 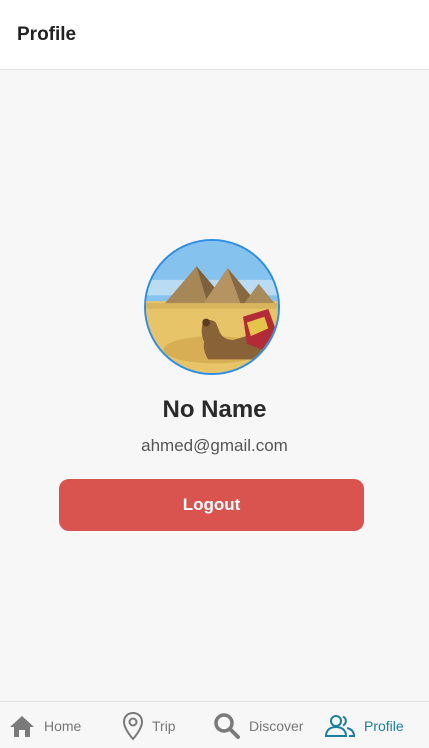 What do you see at coordinates (214, 35) in the screenshot?
I see `app-header: Profile` at bounding box center [214, 35].